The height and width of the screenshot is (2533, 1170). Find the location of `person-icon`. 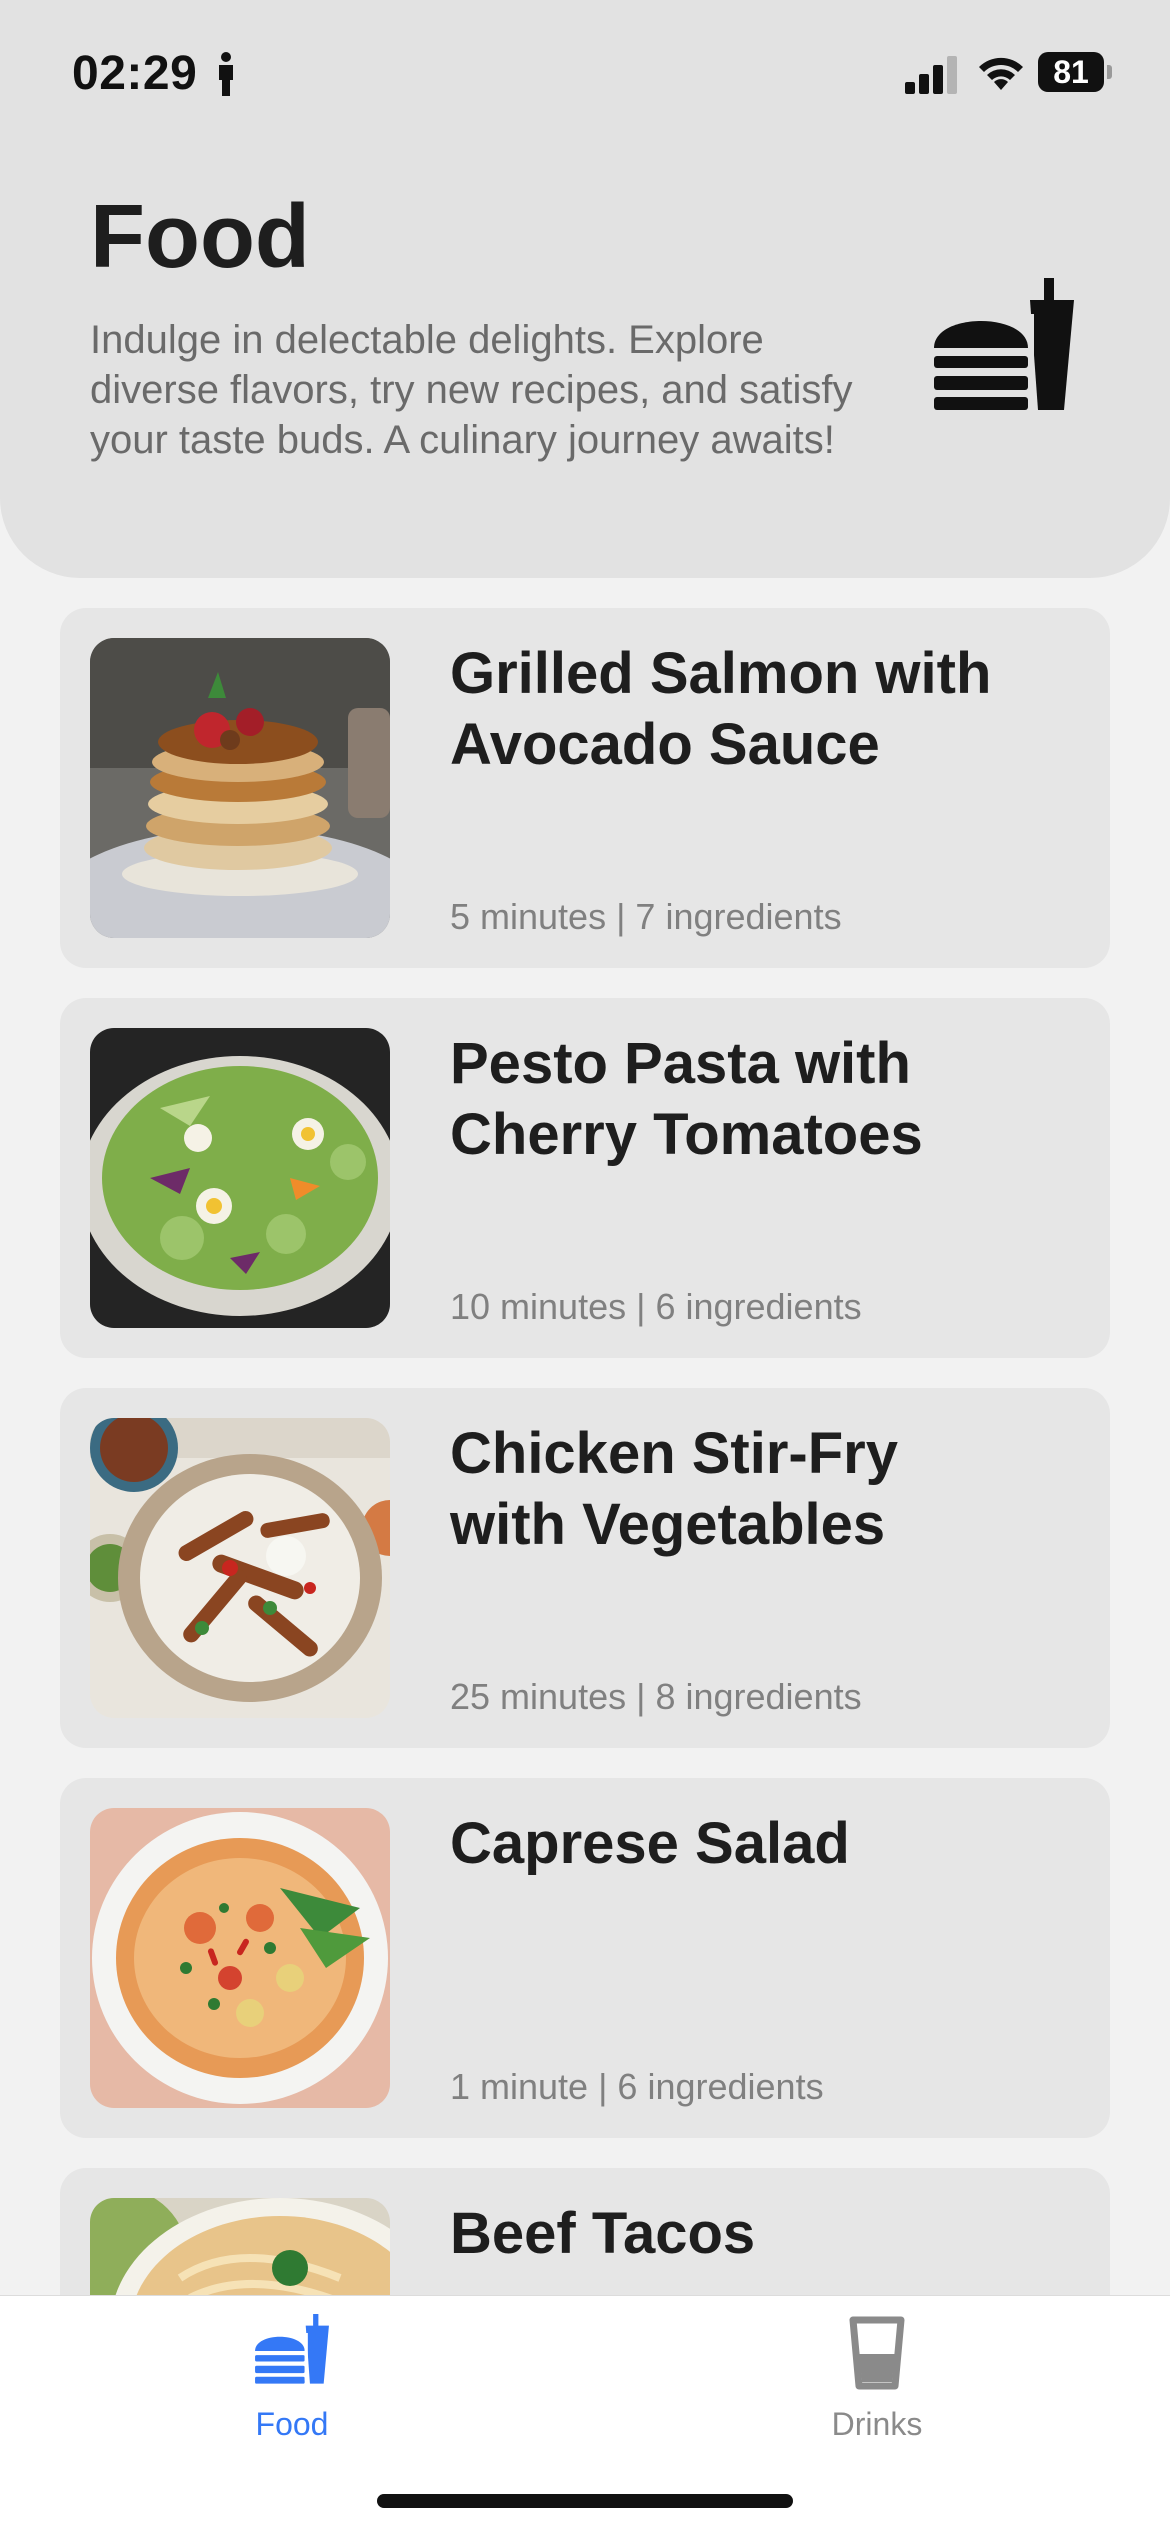

person-icon is located at coordinates (226, 74).